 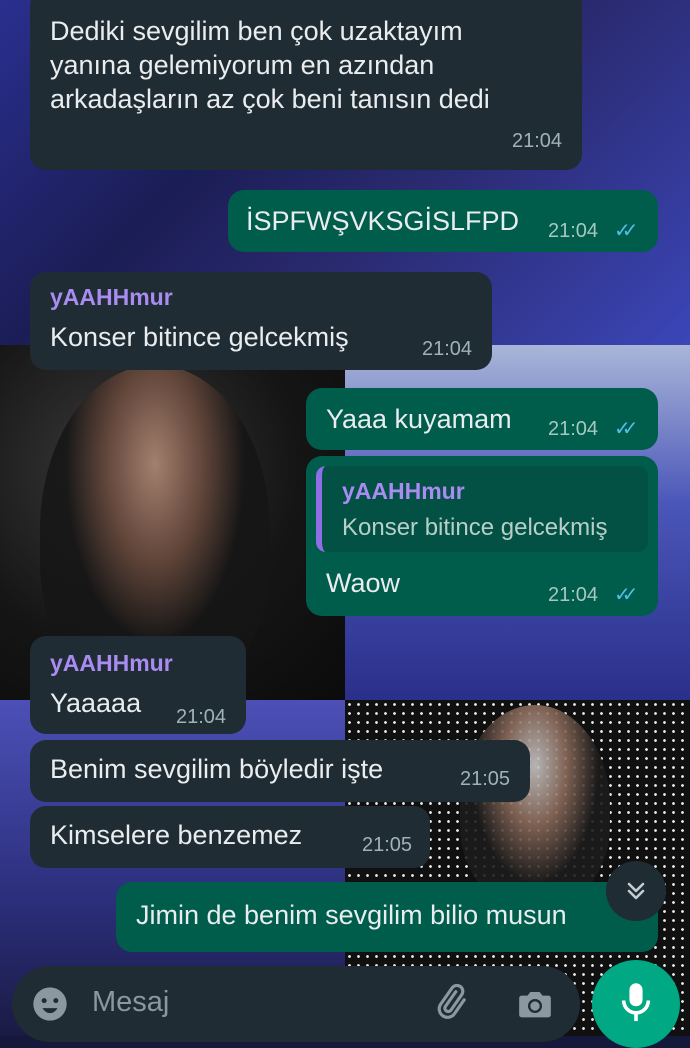 I want to click on camera-icon, so click(x=535, y=1004).